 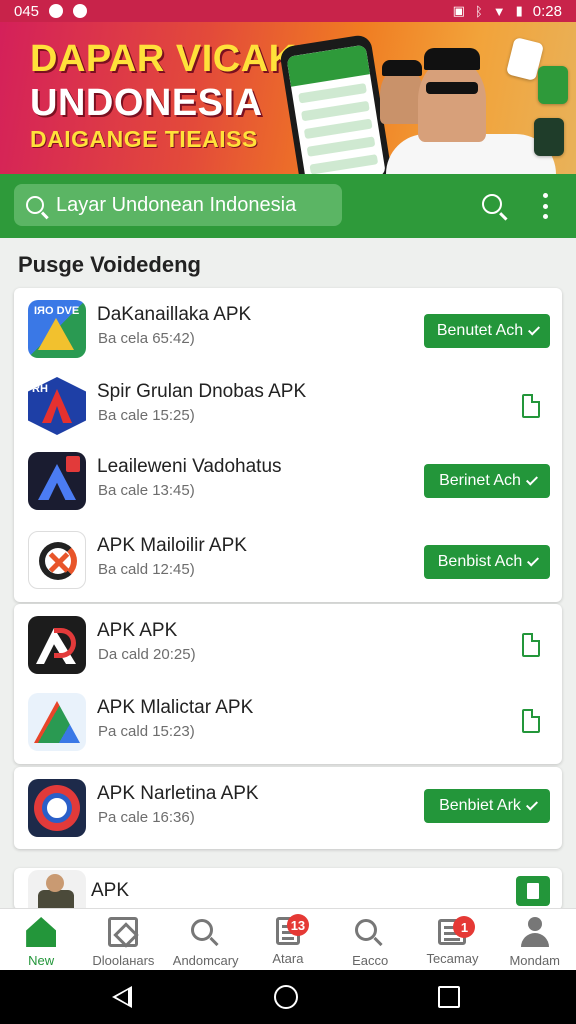 I want to click on download-button: Benbiet Ark, so click(x=487, y=806).